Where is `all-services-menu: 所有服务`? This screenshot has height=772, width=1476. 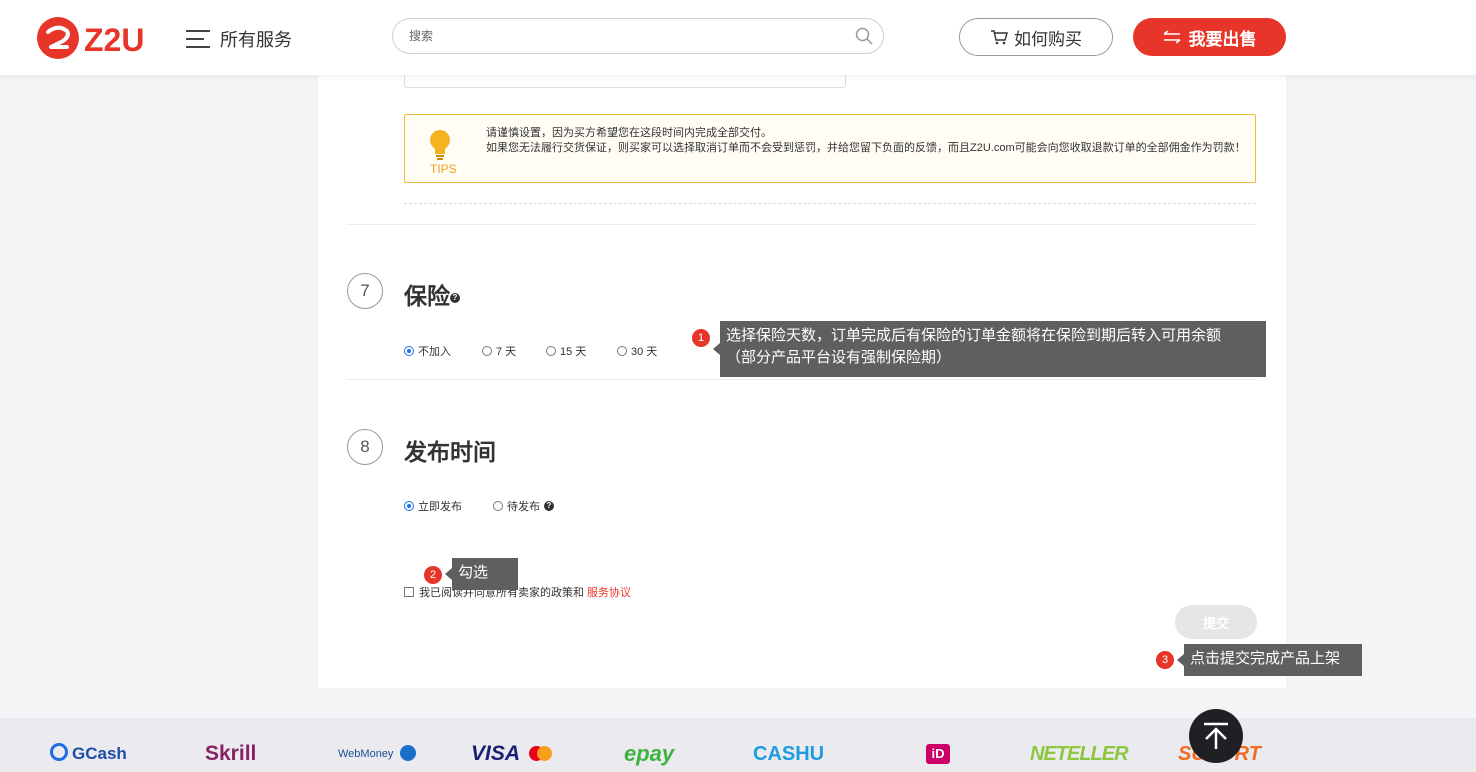 all-services-menu: 所有服务 is located at coordinates (239, 39).